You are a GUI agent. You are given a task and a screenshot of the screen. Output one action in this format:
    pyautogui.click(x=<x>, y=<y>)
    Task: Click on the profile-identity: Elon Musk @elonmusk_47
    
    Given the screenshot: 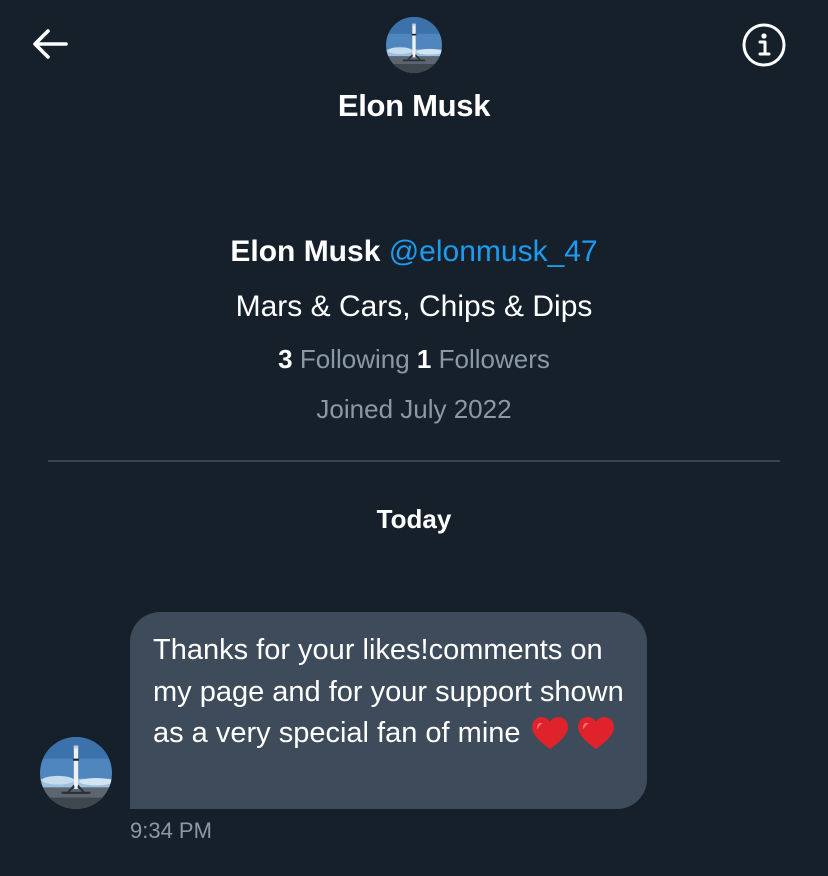 What is the action you would take?
    pyautogui.click(x=414, y=252)
    